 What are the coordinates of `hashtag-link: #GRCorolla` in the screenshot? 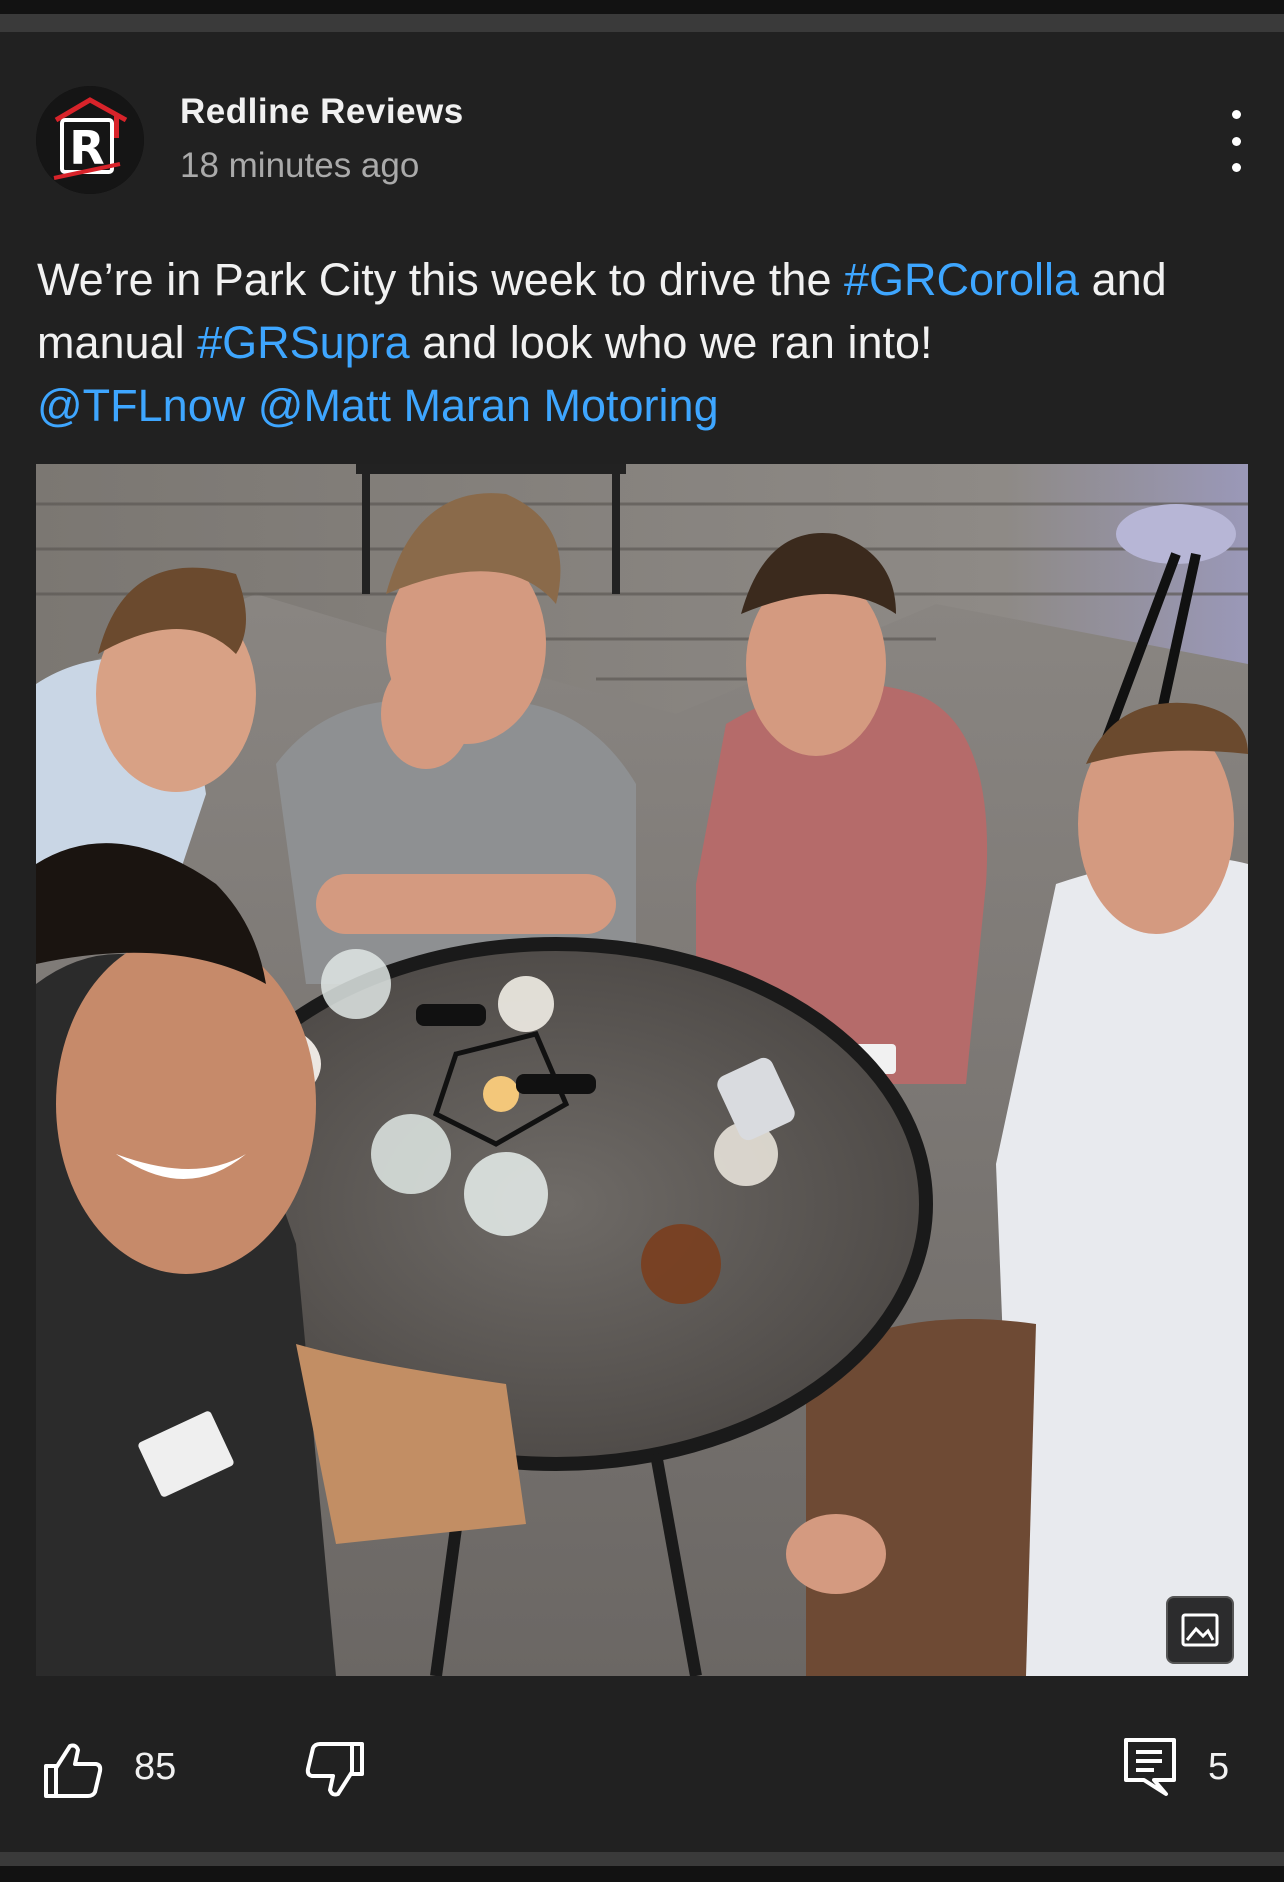 It's located at (961, 279).